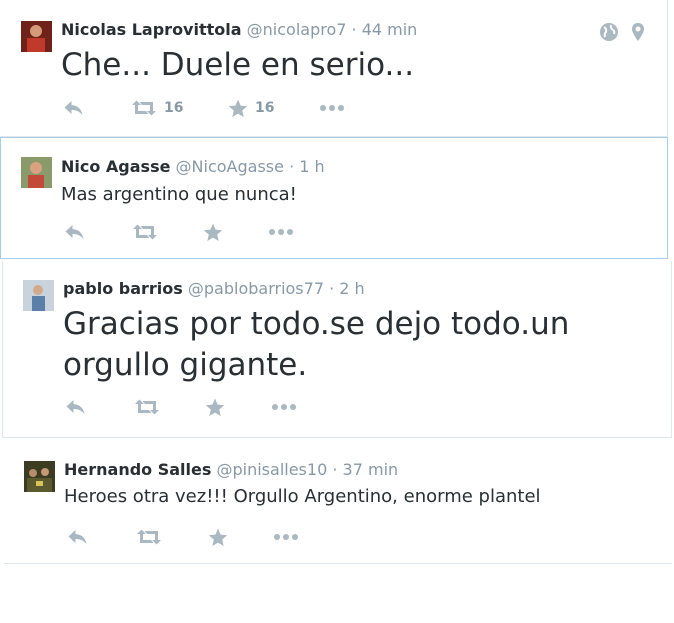 This screenshot has width=674, height=623. I want to click on user-handle: @NicoAgasse, so click(230, 166).